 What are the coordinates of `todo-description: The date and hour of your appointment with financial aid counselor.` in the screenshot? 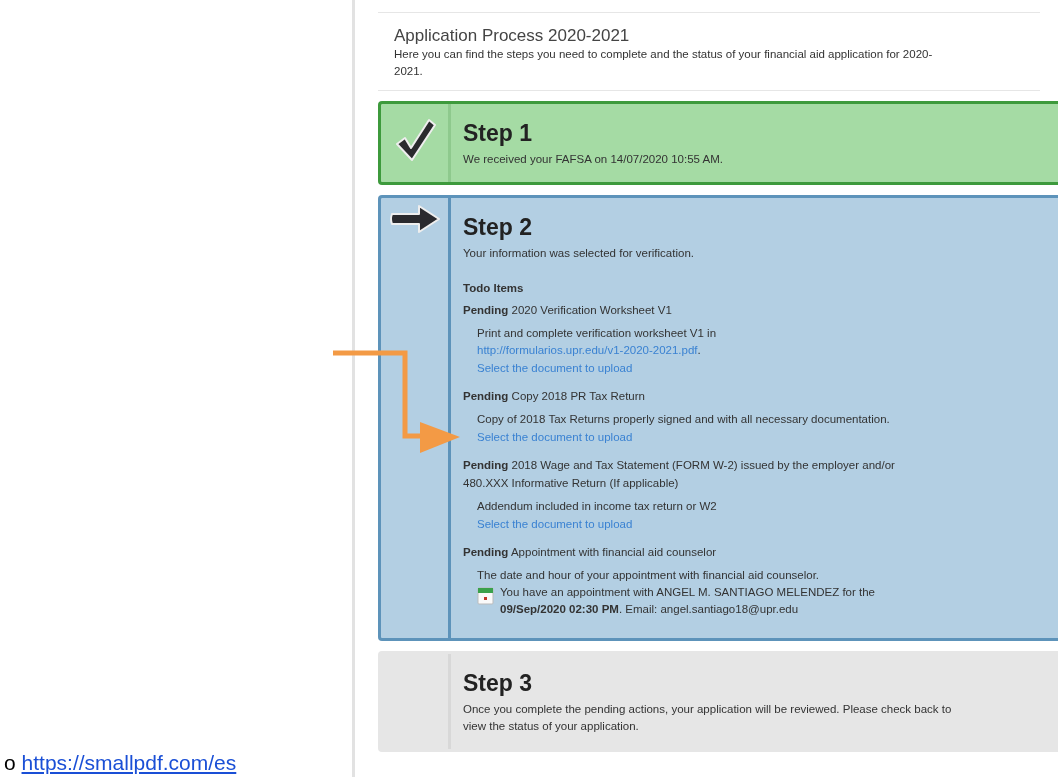 It's located at (649, 575).